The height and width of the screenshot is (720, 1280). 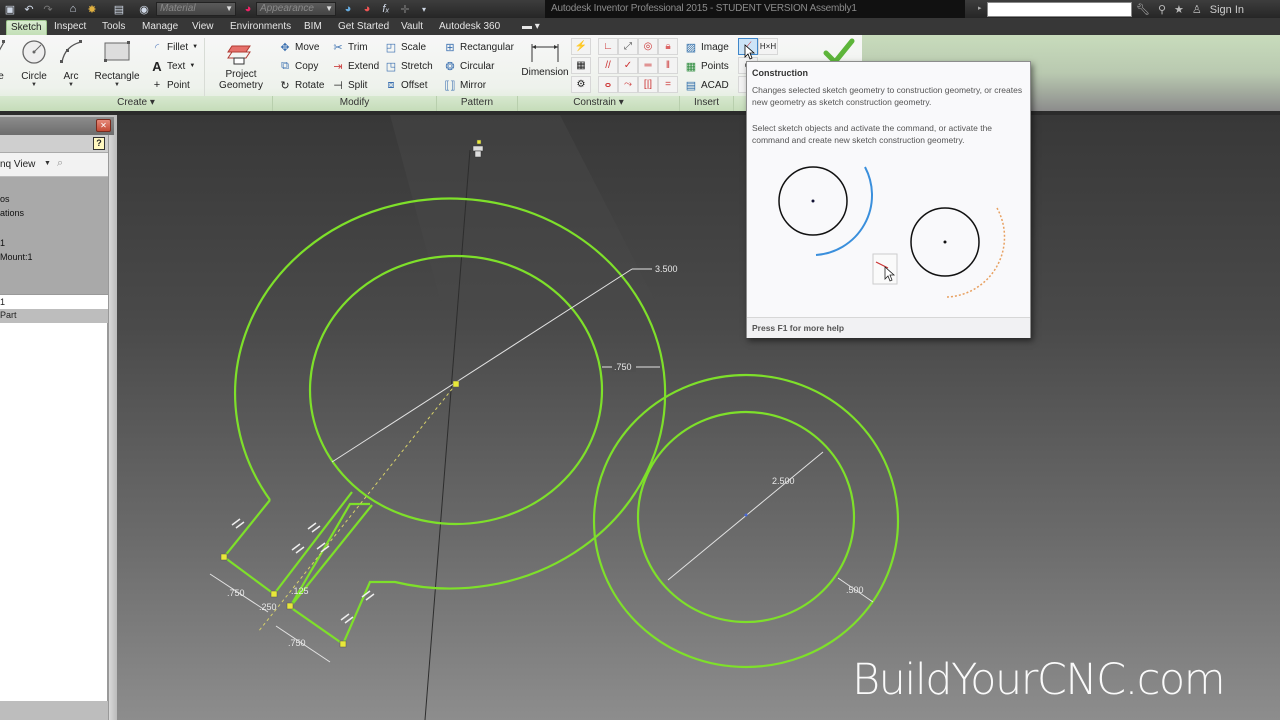 What do you see at coordinates (628, 46) in the screenshot?
I see `coincident-constraint: ⤢` at bounding box center [628, 46].